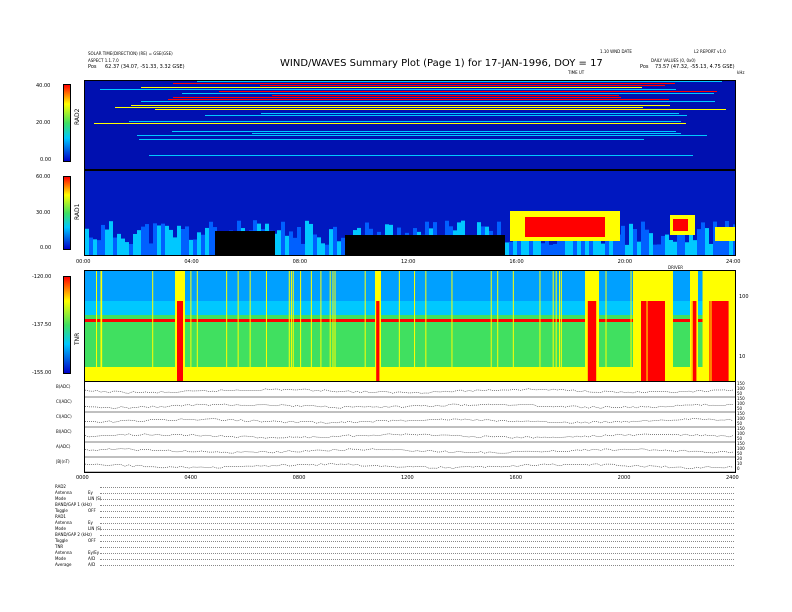 The height and width of the screenshot is (612, 792). I want to click on footer-row-label: RAD1, so click(60, 516).